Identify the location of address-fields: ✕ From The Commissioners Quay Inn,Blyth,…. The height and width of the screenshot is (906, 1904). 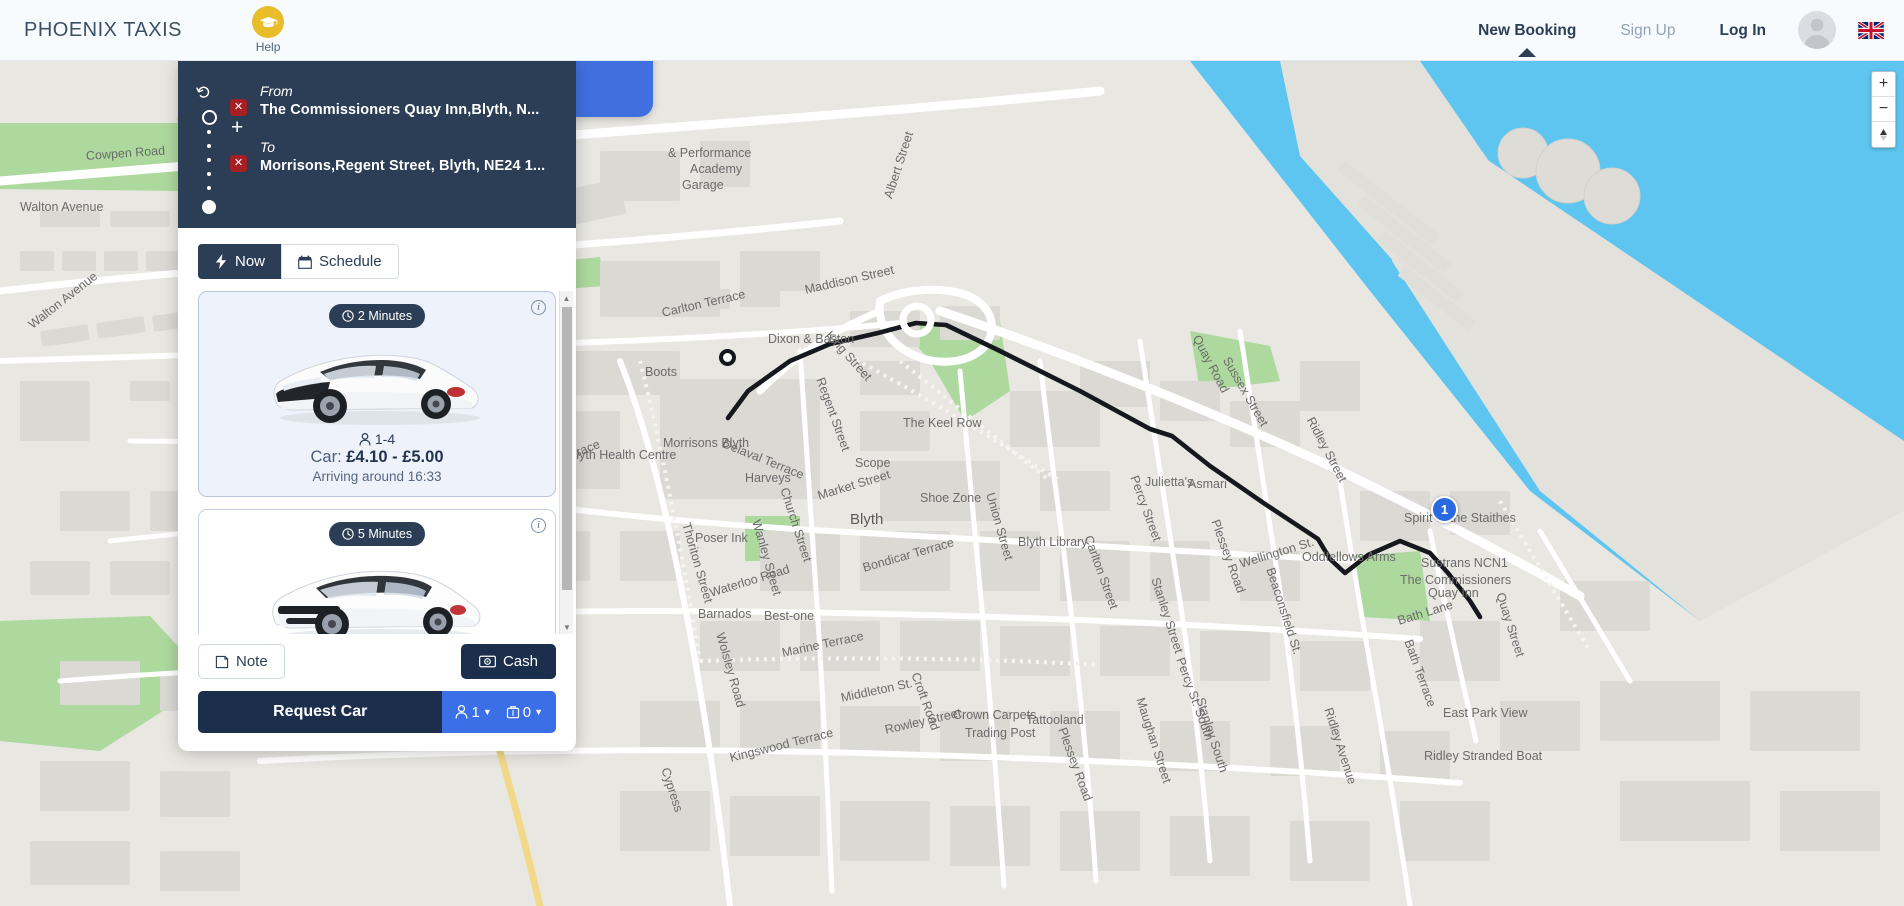
(394, 145).